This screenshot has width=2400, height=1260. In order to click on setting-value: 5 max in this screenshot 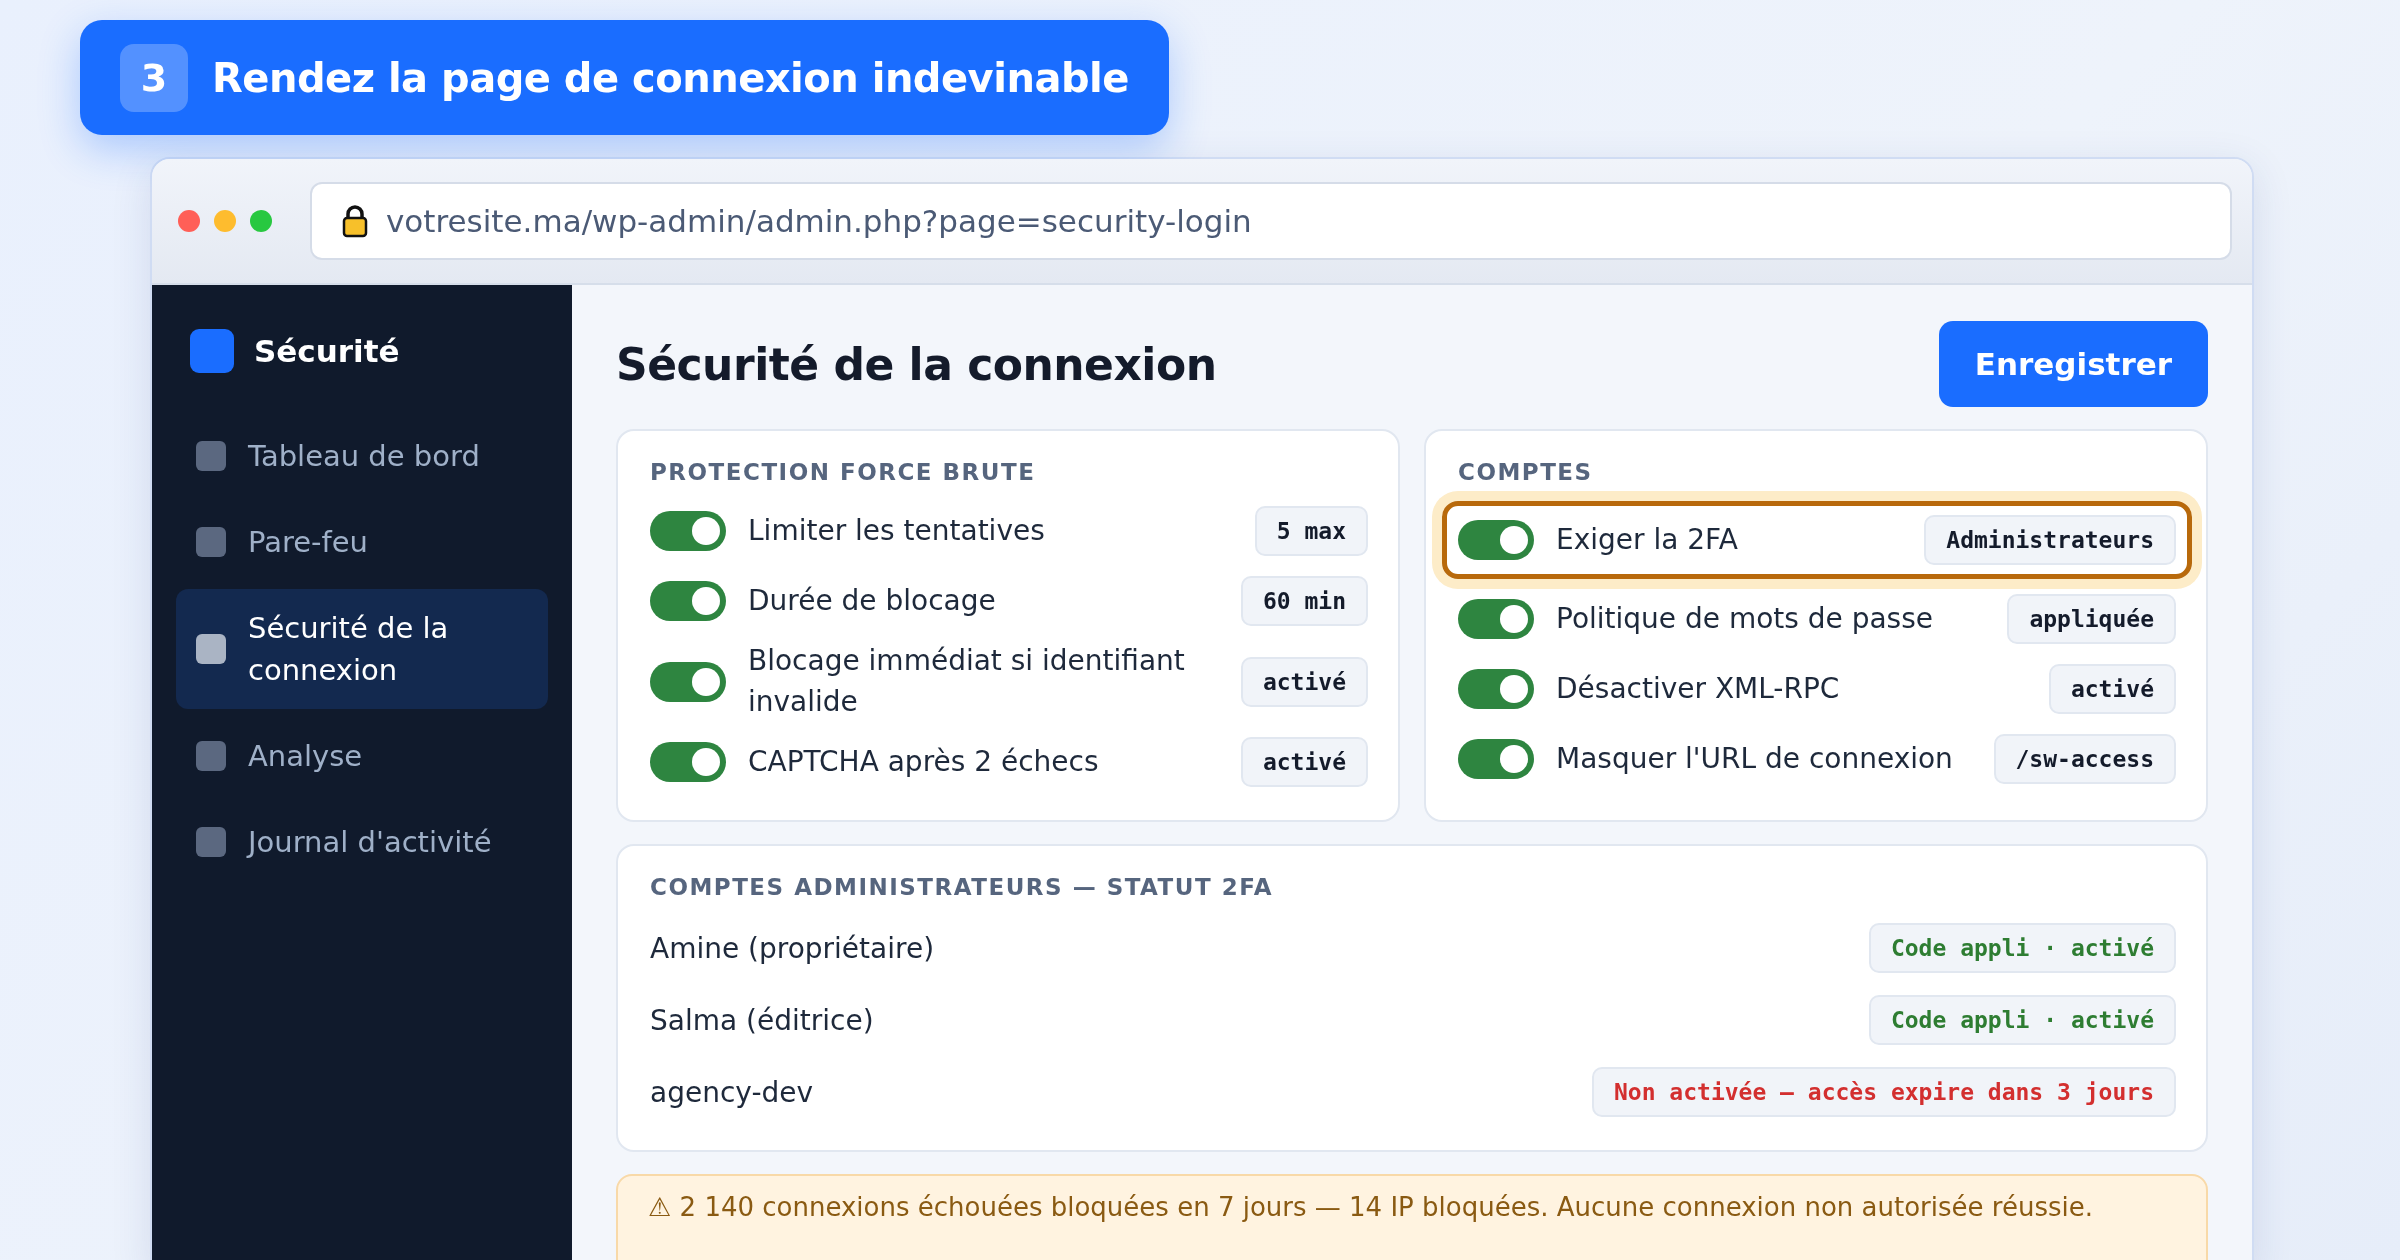, I will do `click(1311, 531)`.